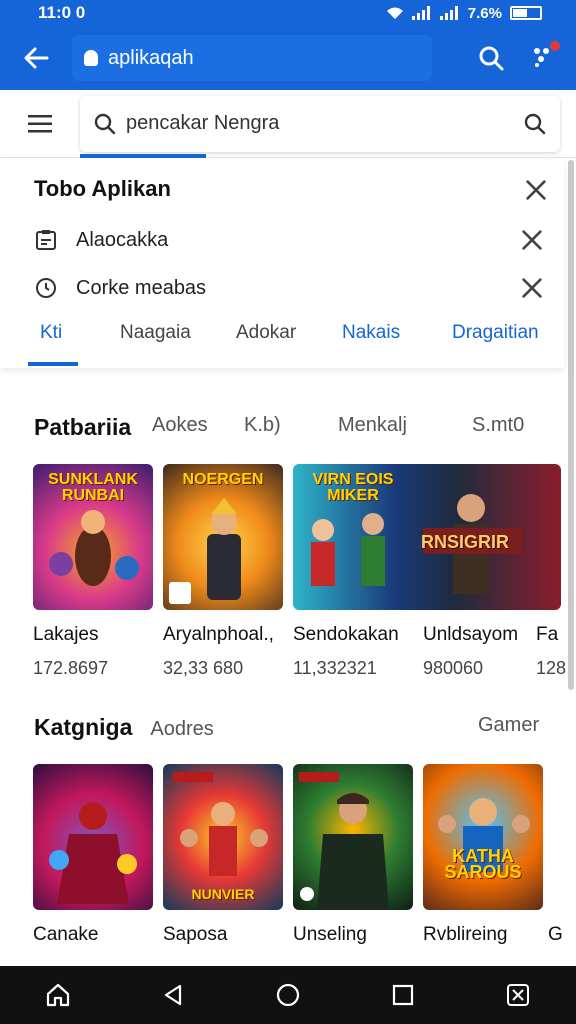 This screenshot has height=1024, width=576. What do you see at coordinates (508, 725) in the screenshot?
I see `section-link: Gamer` at bounding box center [508, 725].